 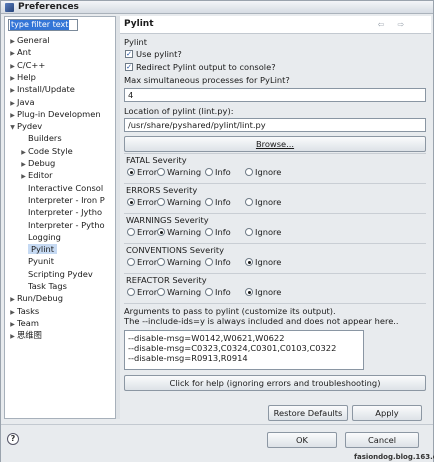 What do you see at coordinates (56, 274) in the screenshot?
I see `tree-item: Scripting Pydev` at bounding box center [56, 274].